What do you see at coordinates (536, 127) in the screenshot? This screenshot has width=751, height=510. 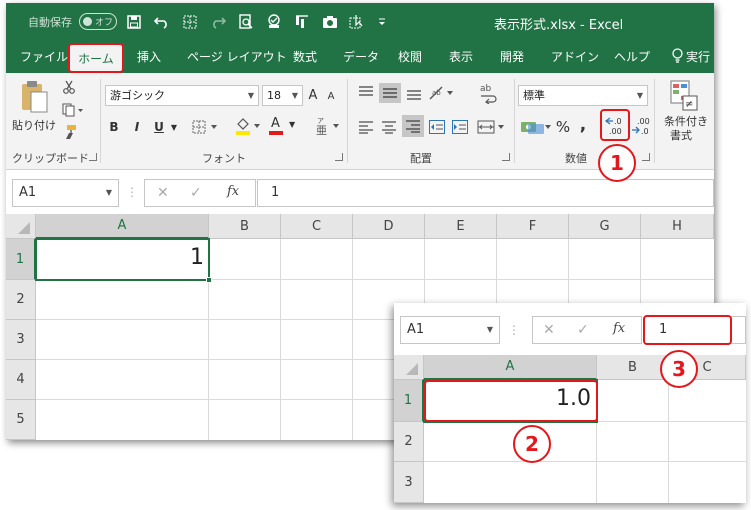 I see `accounting-format-icon` at bounding box center [536, 127].